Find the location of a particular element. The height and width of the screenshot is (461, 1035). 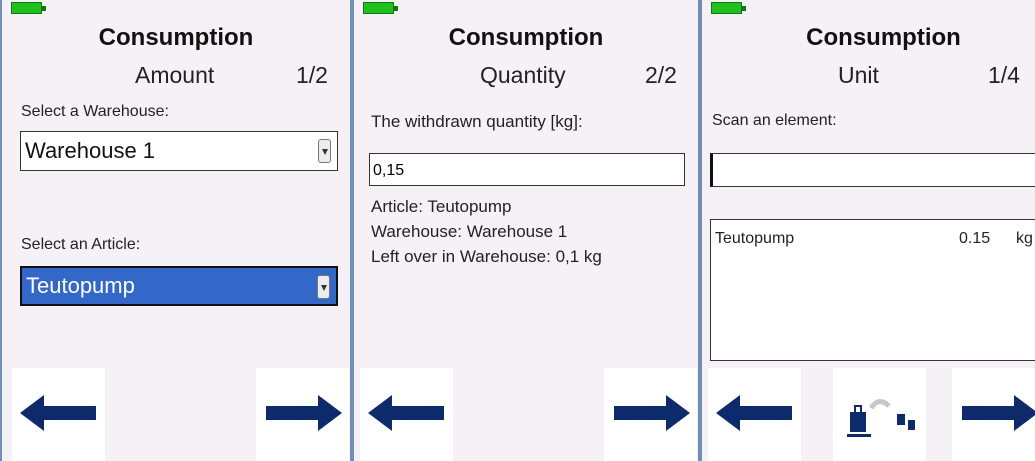

article-label: Select an Article: is located at coordinates (81, 244).